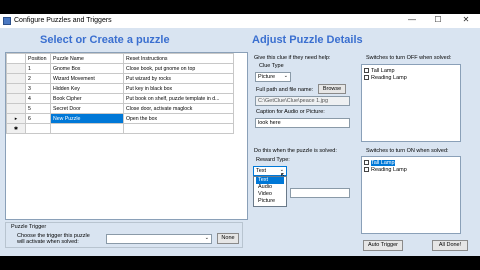  I want to click on reward-option: Text, so click(270, 180).